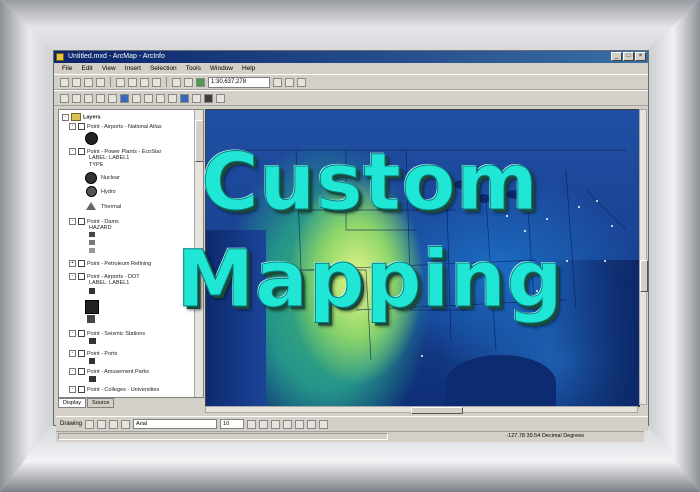 The image size is (700, 492). Describe the element at coordinates (184, 98) in the screenshot. I see `identify-icon` at that location.